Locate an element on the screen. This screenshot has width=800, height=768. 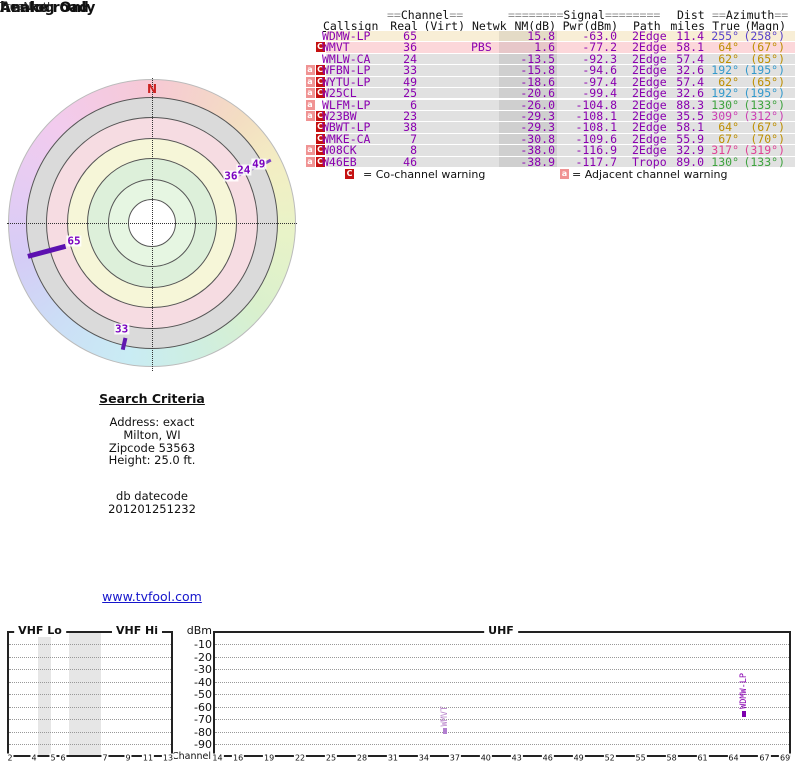
vhf-channel-tick-5: 5 is located at coordinates (53, 758).